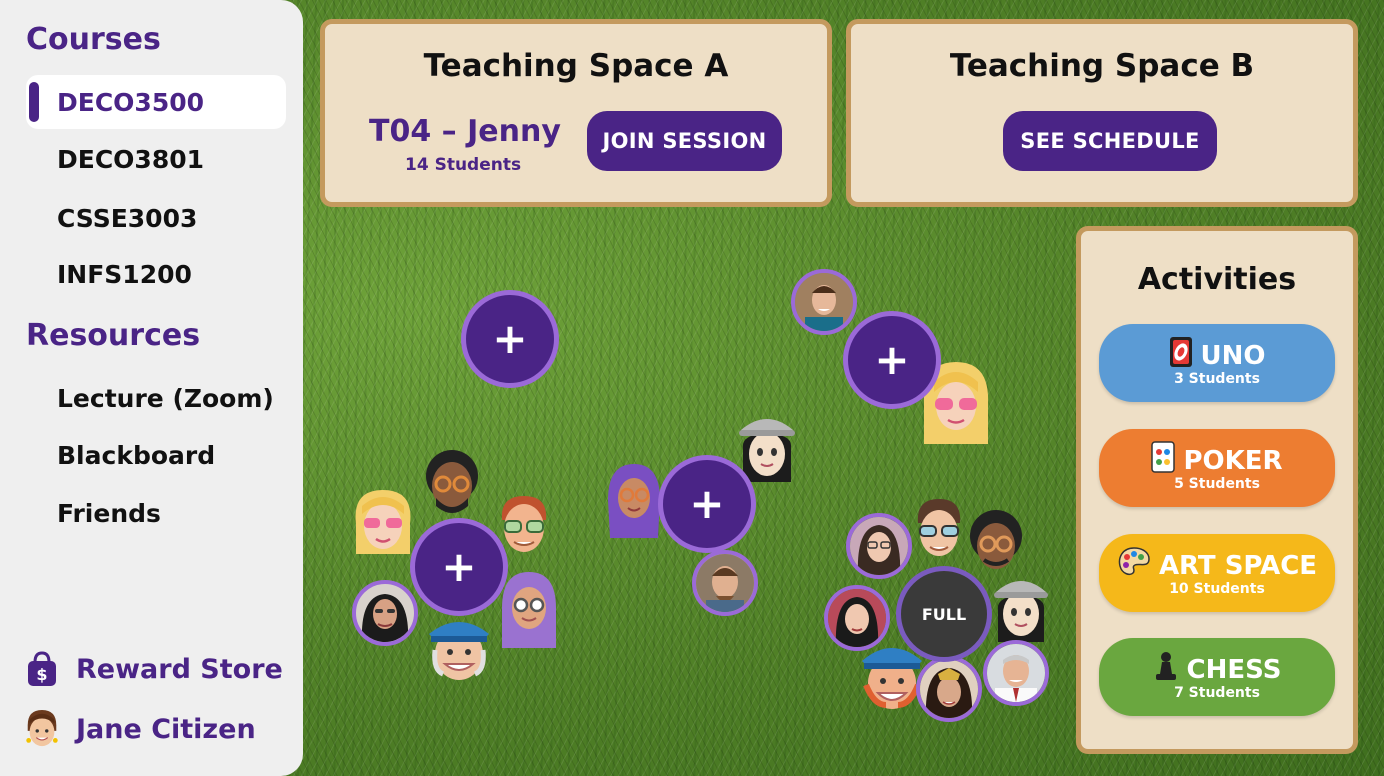 Image resolution: width=1384 pixels, height=776 pixels. Describe the element at coordinates (1217, 589) in the screenshot. I see `activity-student-count: 10 Students` at that location.